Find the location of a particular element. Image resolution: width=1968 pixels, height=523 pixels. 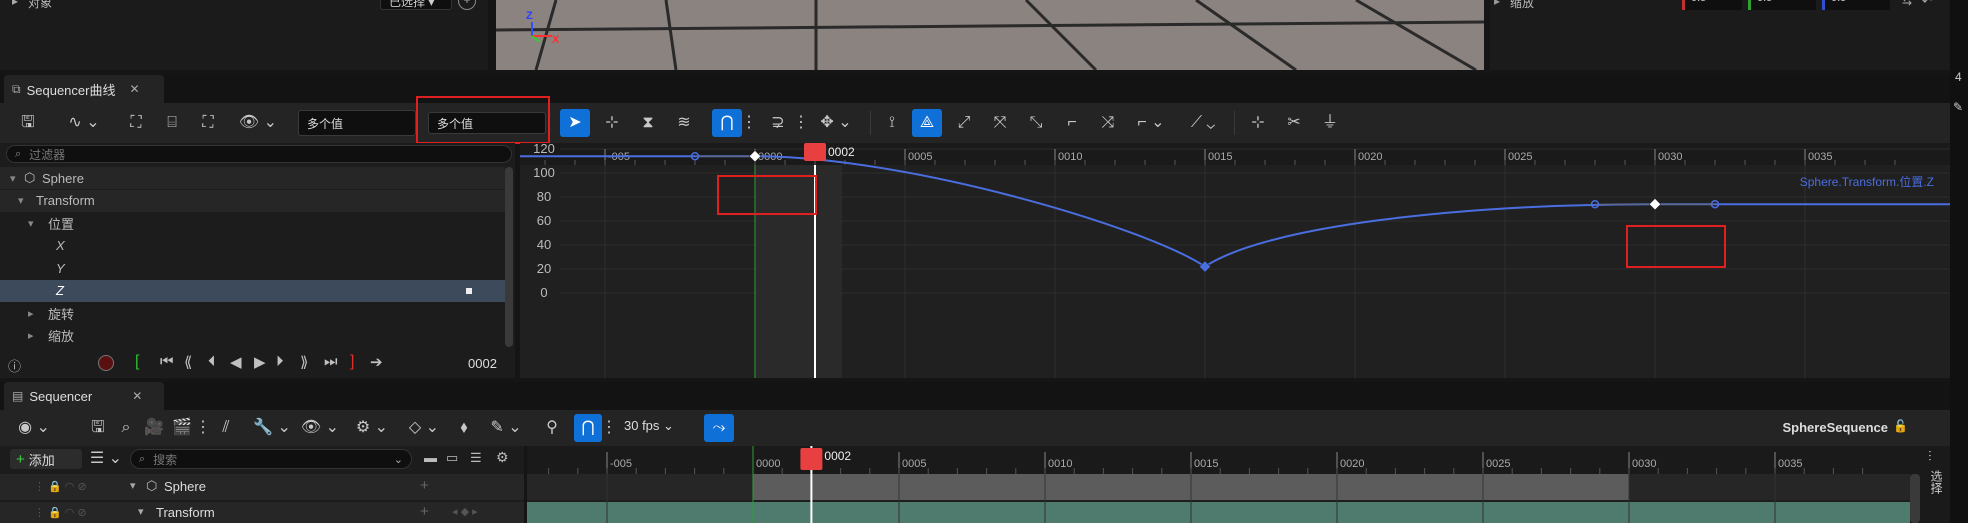

normalize-icon: ⊋ is located at coordinates (778, 123).